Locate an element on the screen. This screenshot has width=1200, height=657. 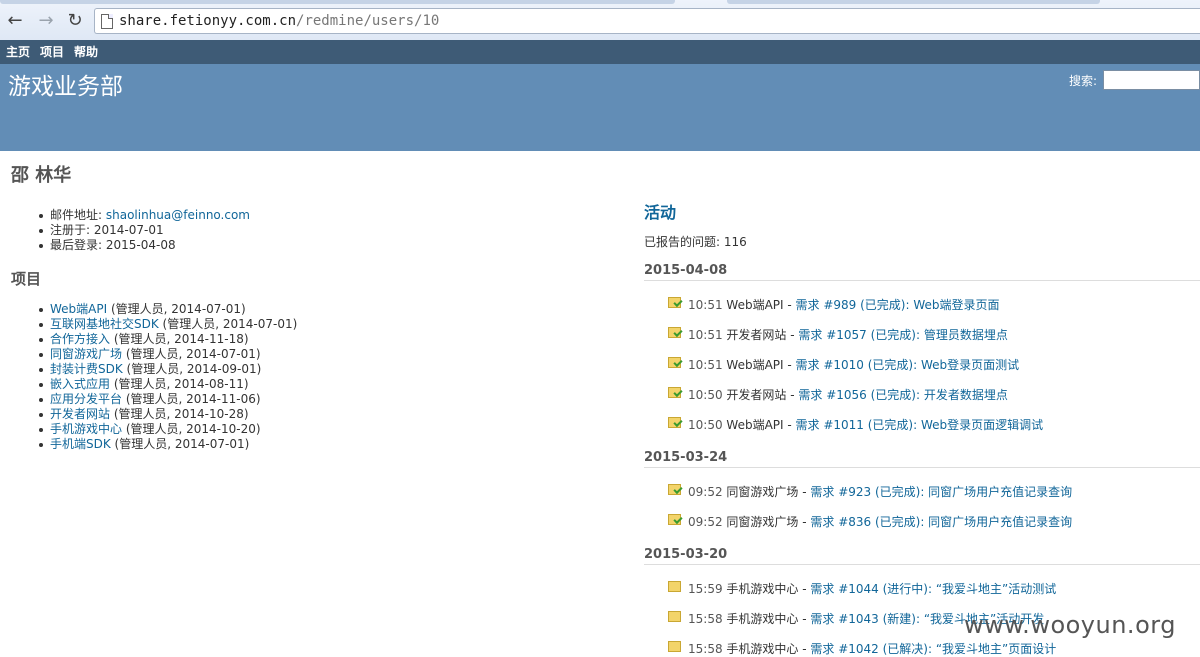
registered-value: 2014-07-01 is located at coordinates (128, 230).